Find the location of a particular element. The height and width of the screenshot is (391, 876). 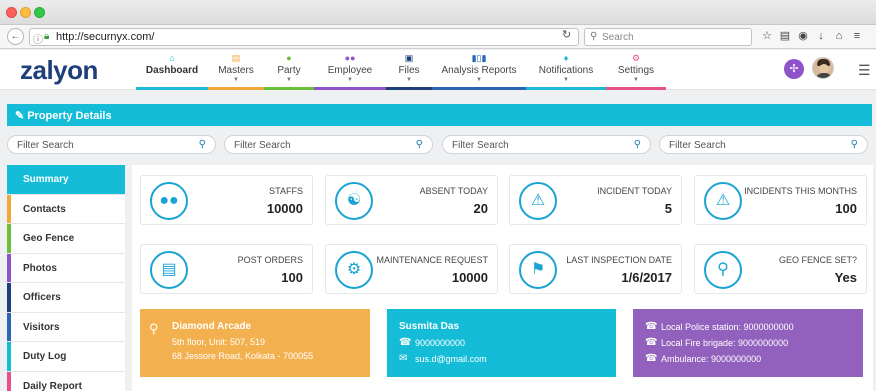

browser-menu-icon: ≡ is located at coordinates (857, 36).